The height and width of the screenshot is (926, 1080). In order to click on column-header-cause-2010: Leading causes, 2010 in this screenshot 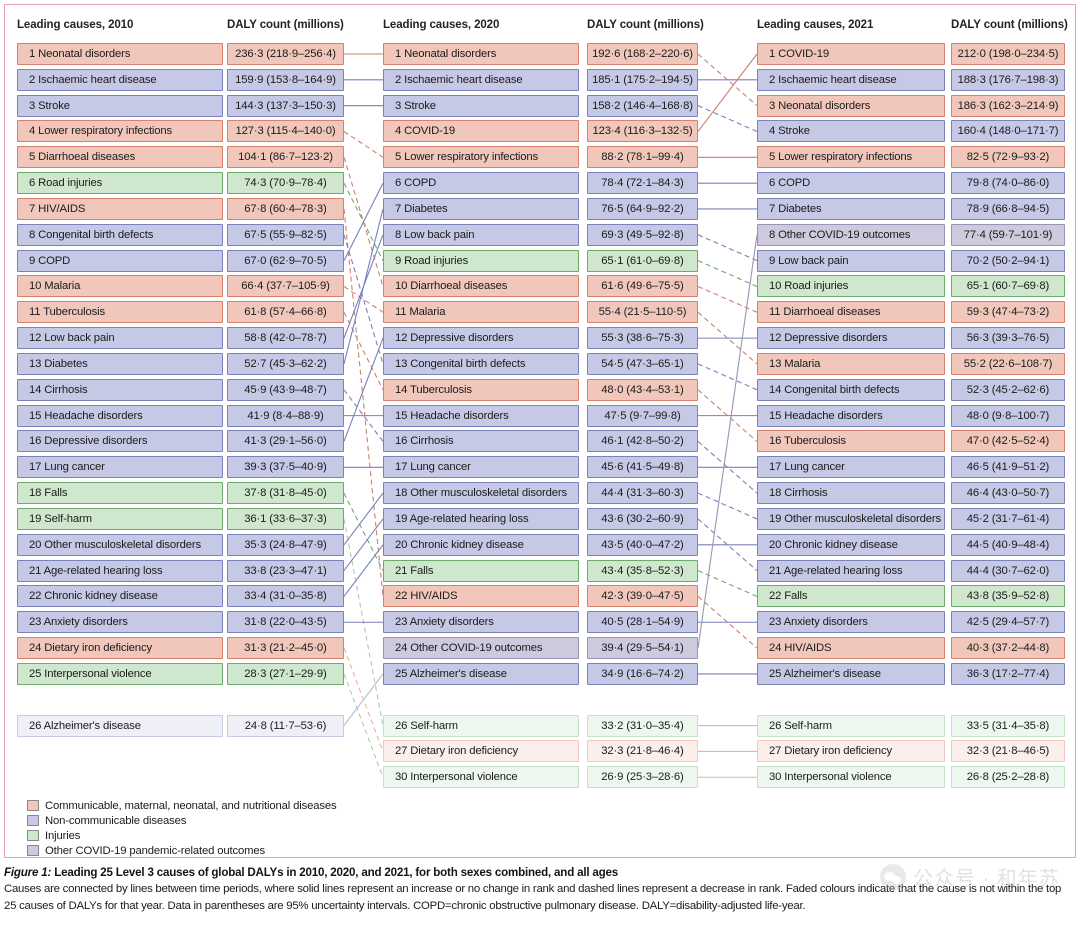, I will do `click(75, 25)`.